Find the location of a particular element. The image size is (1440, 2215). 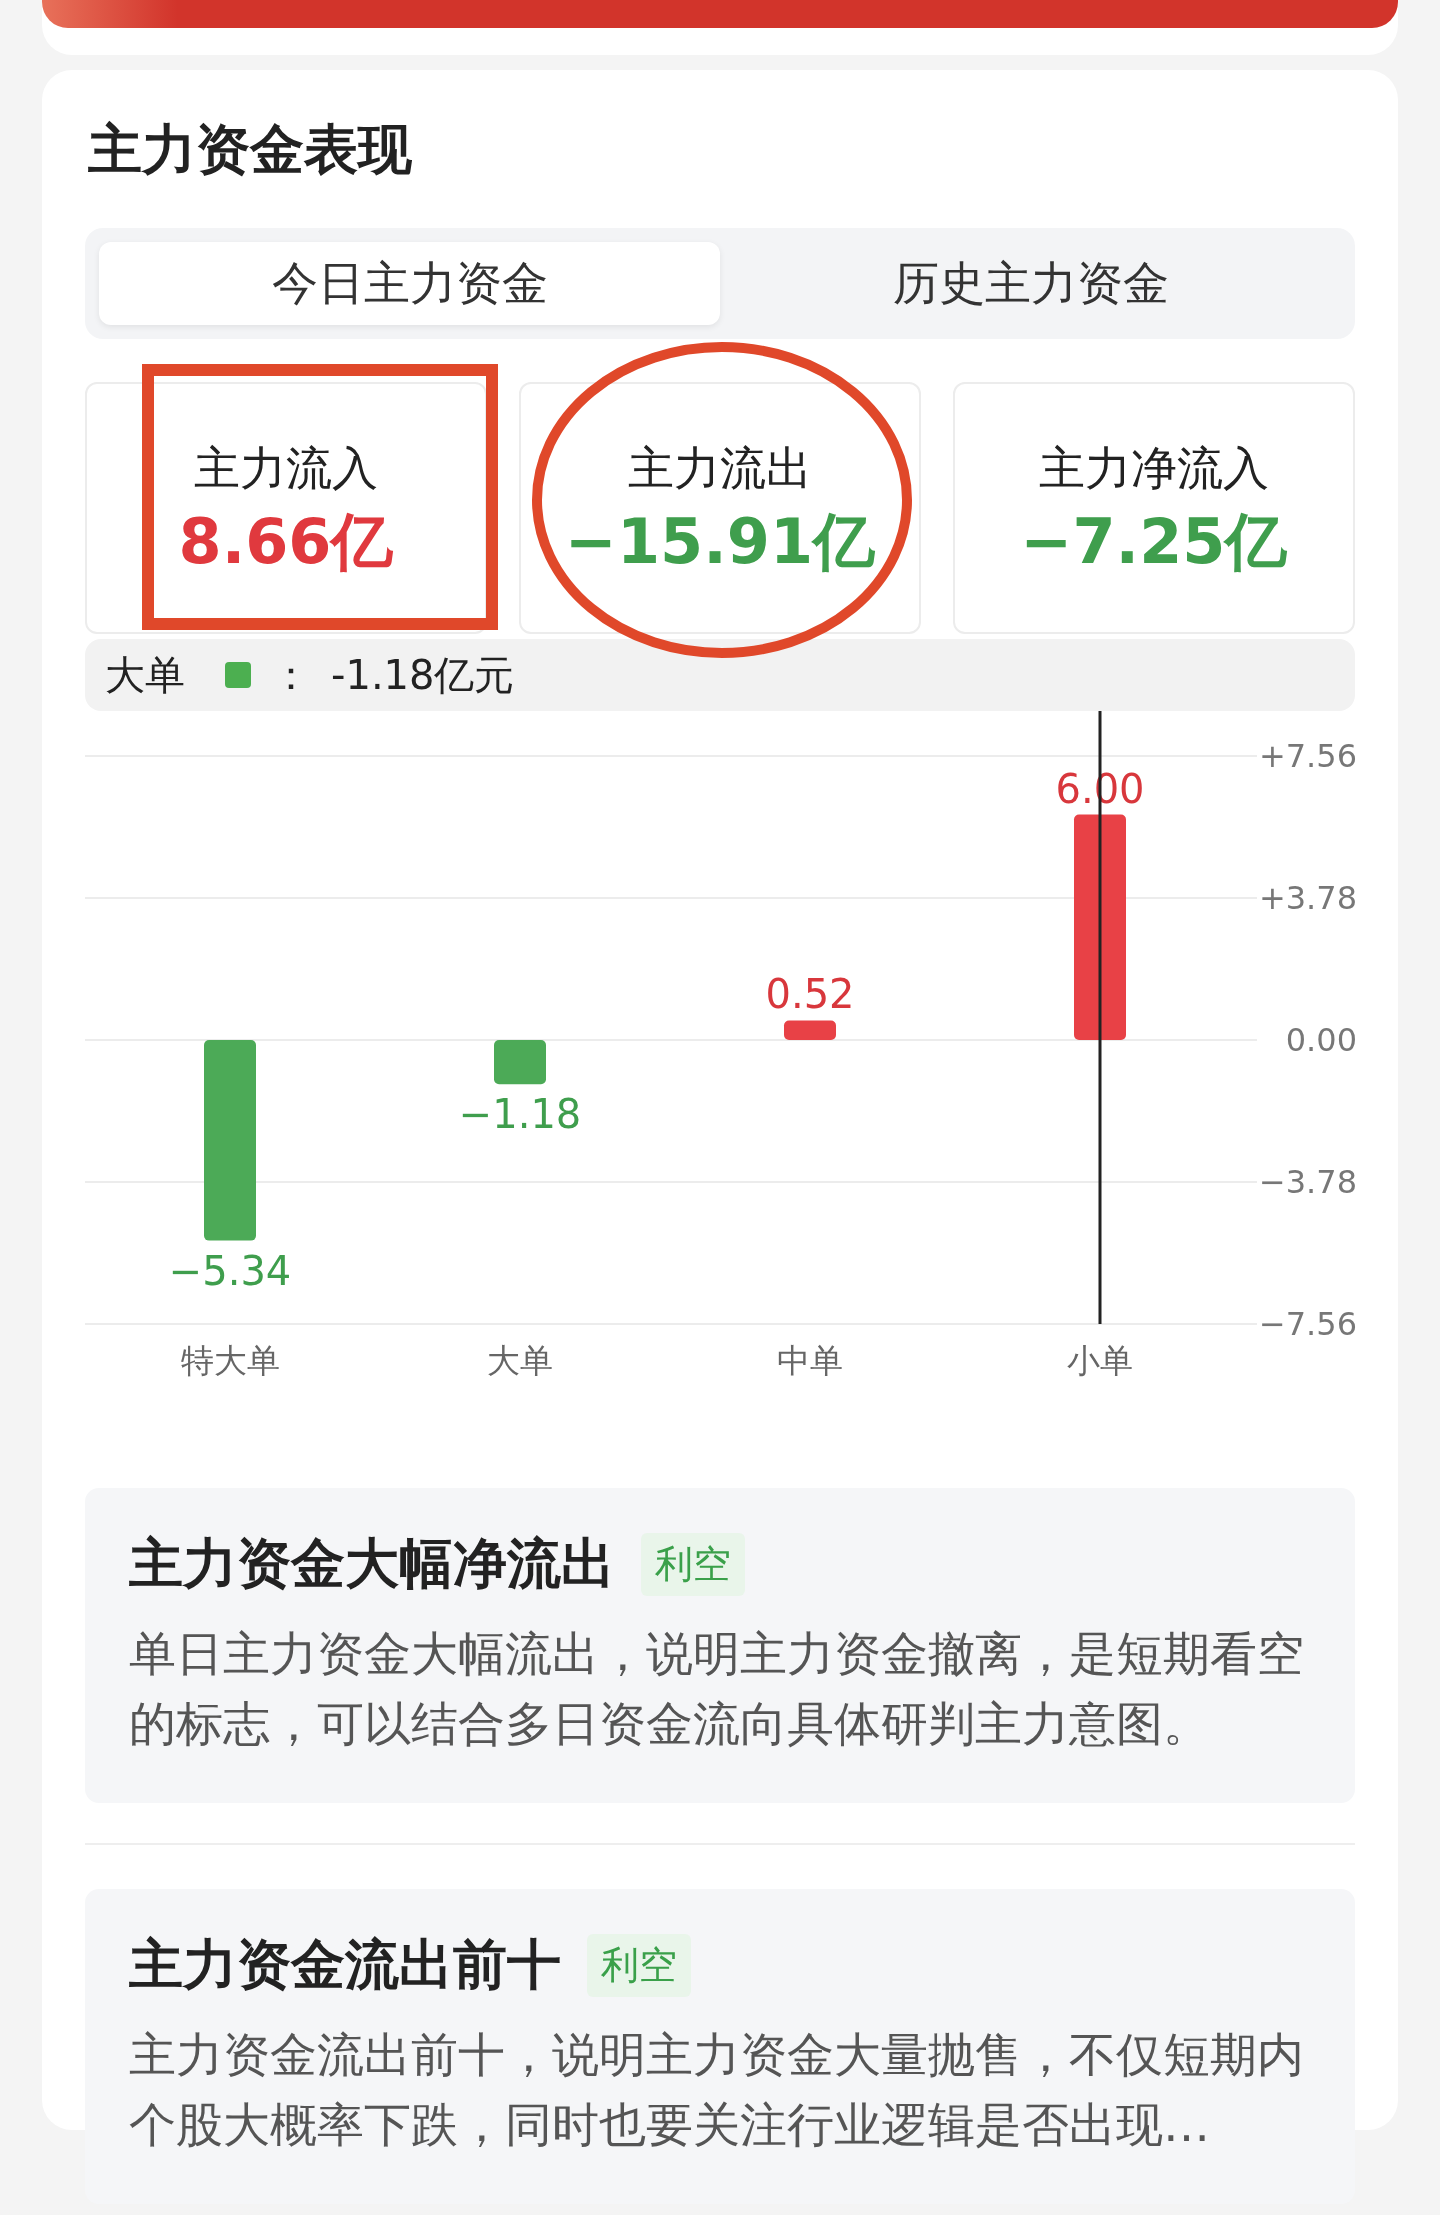

axis-label: 中单 is located at coordinates (810, 1360).